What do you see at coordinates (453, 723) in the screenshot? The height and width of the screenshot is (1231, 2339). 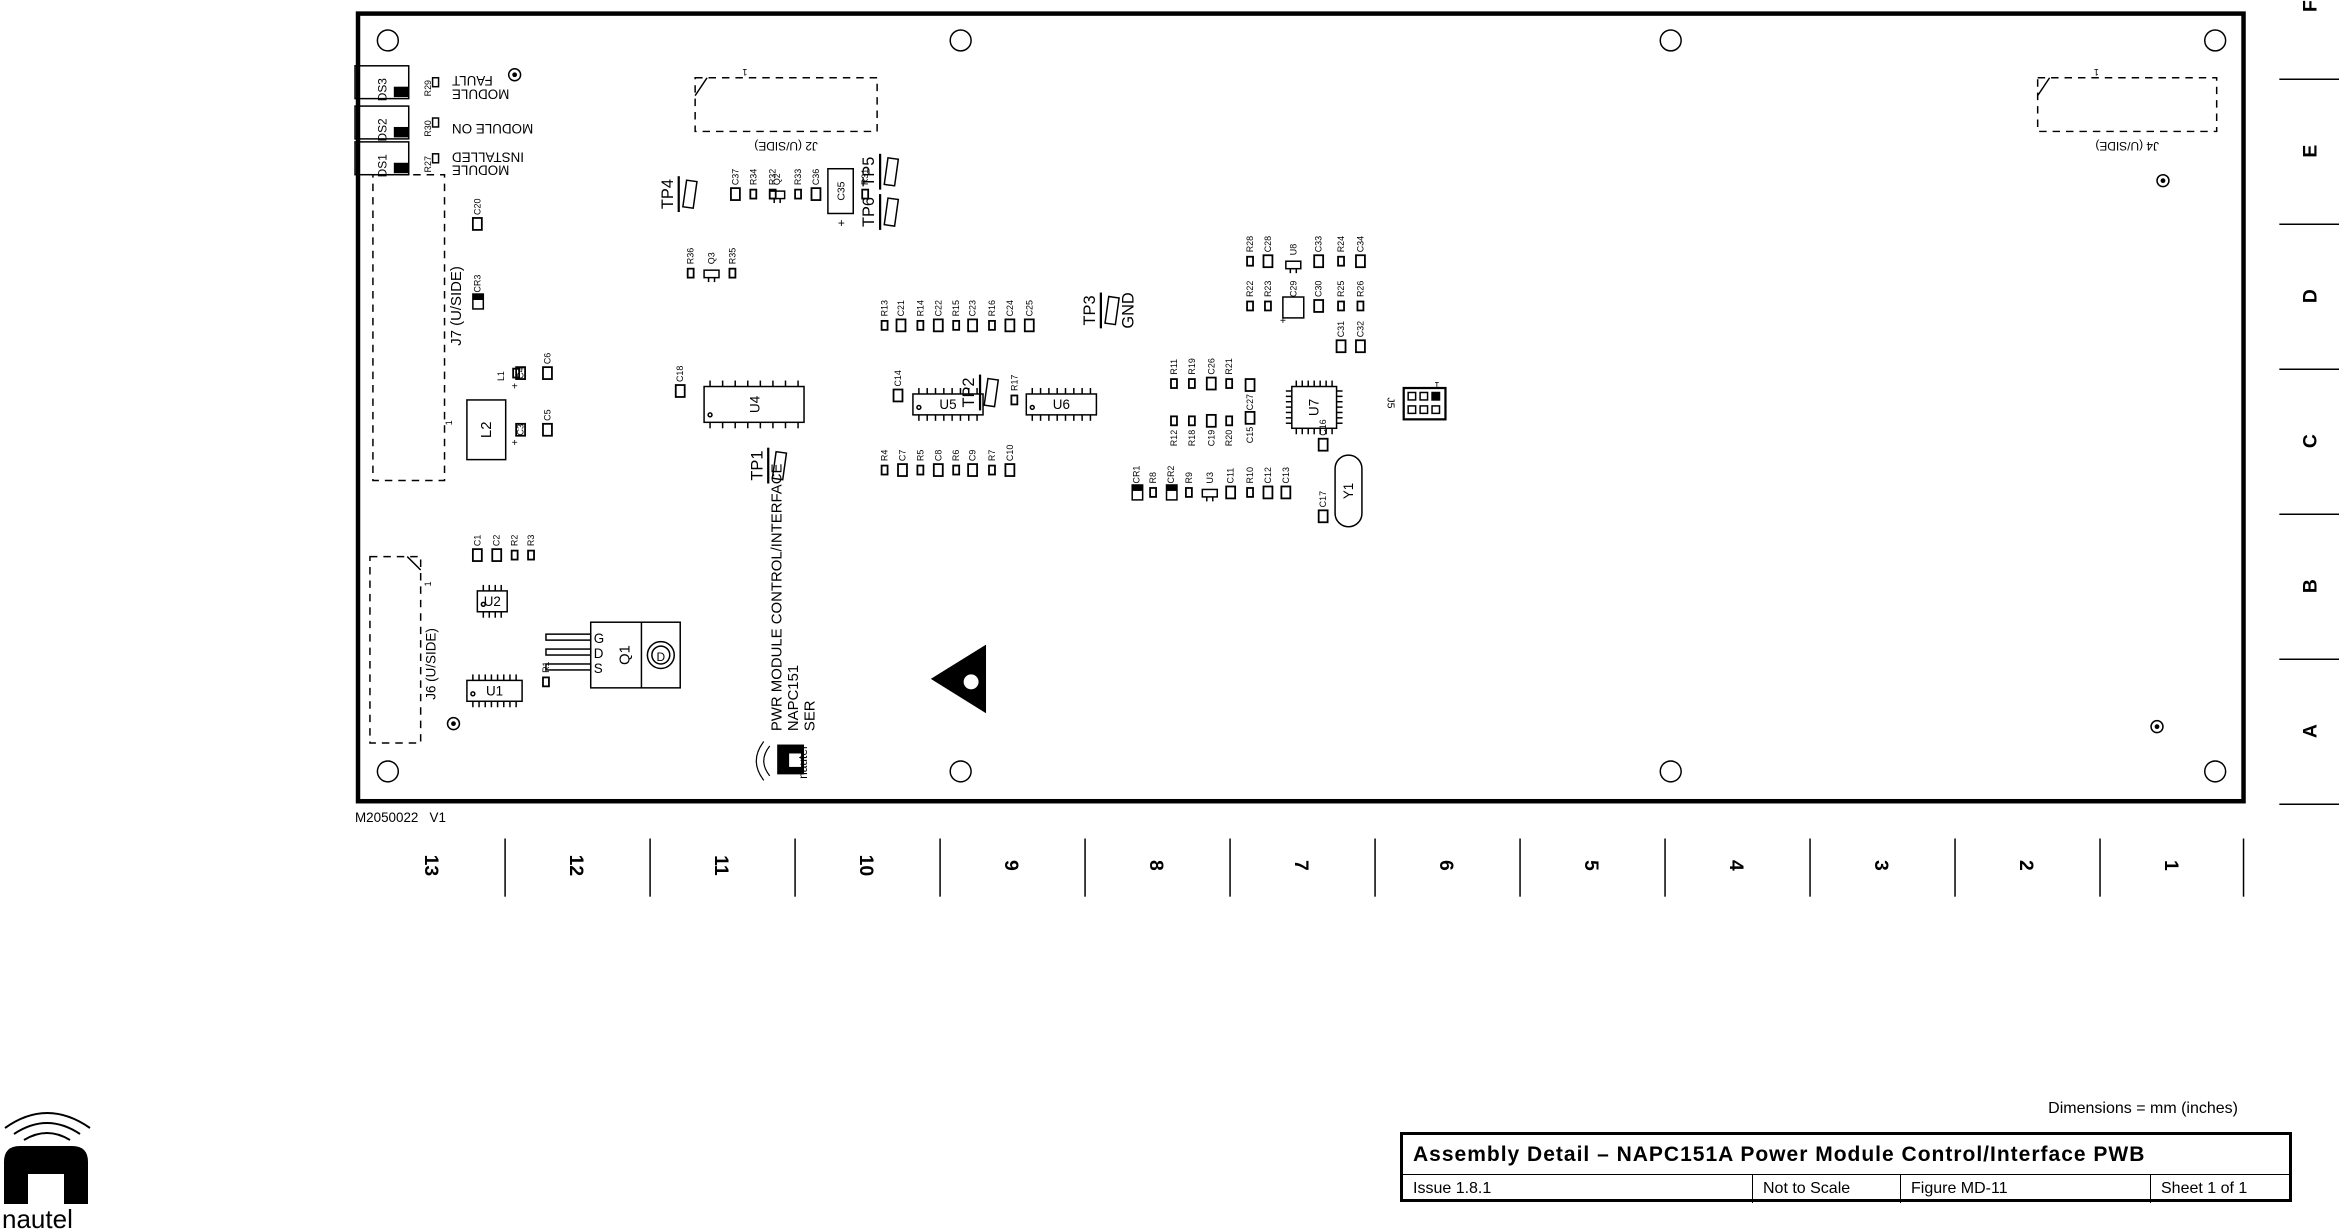 I see `fiducial-mark` at bounding box center [453, 723].